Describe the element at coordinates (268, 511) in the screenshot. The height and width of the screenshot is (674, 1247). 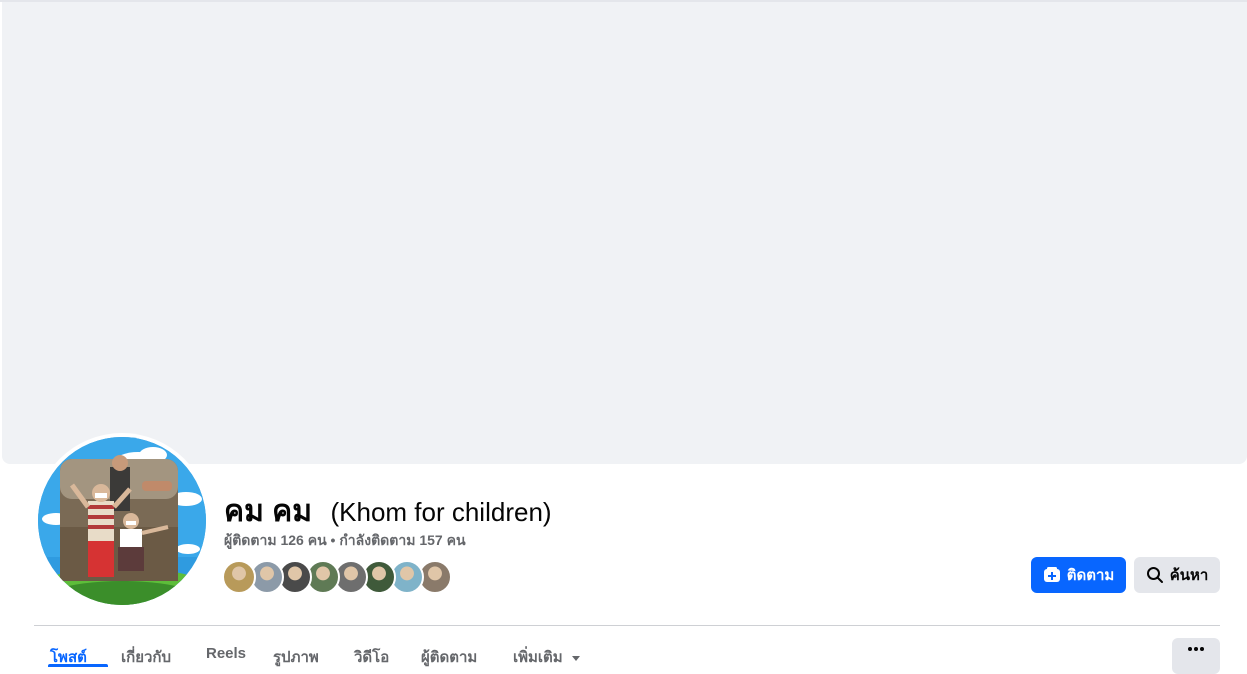
I see `profile-name: คม คม` at that location.